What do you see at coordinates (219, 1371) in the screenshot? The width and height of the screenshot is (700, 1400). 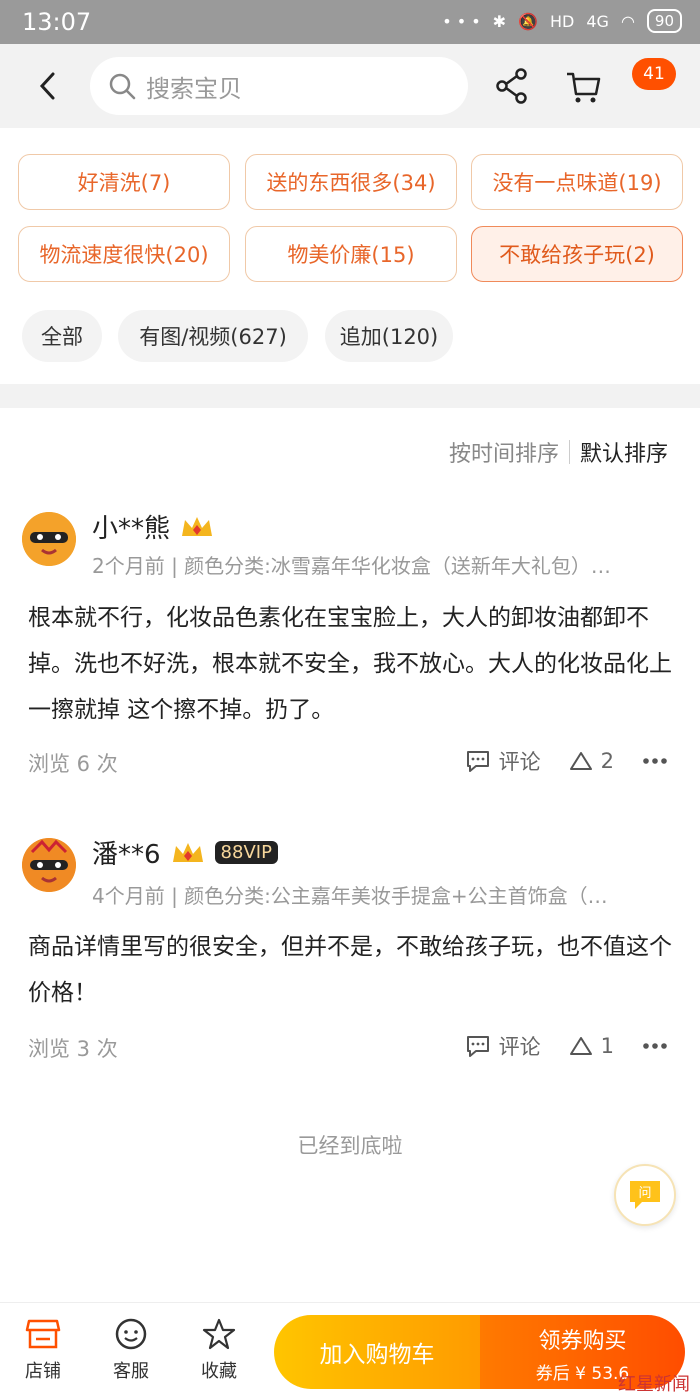 I see `favorite-label: 收藏` at bounding box center [219, 1371].